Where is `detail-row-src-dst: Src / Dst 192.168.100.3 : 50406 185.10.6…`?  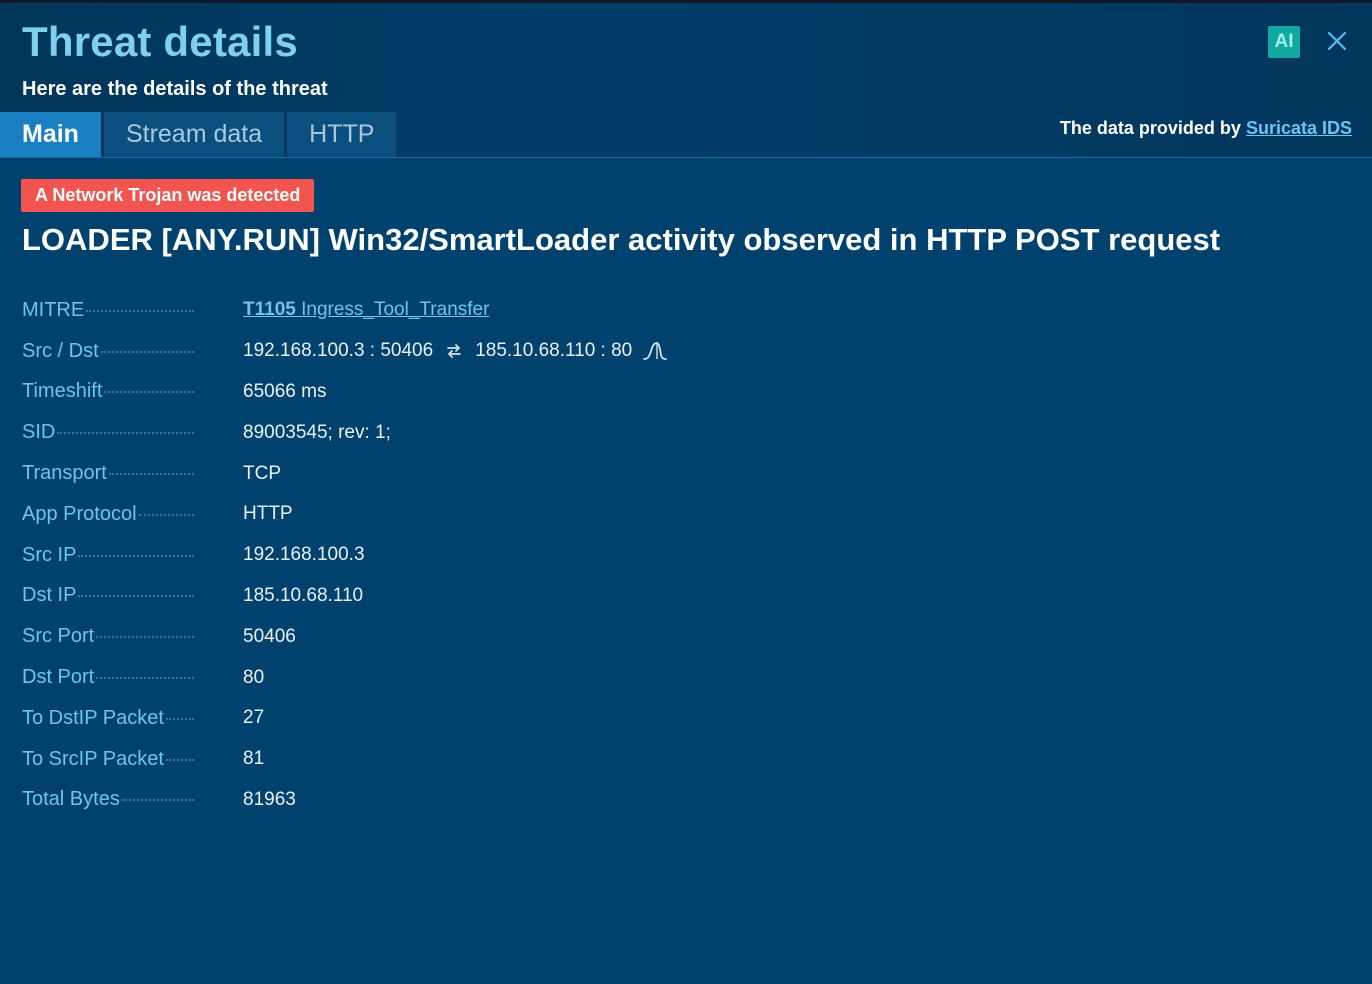
detail-row-src-dst: Src / Dst 192.168.100.3 : 50406 185.10.6… is located at coordinates (472, 351).